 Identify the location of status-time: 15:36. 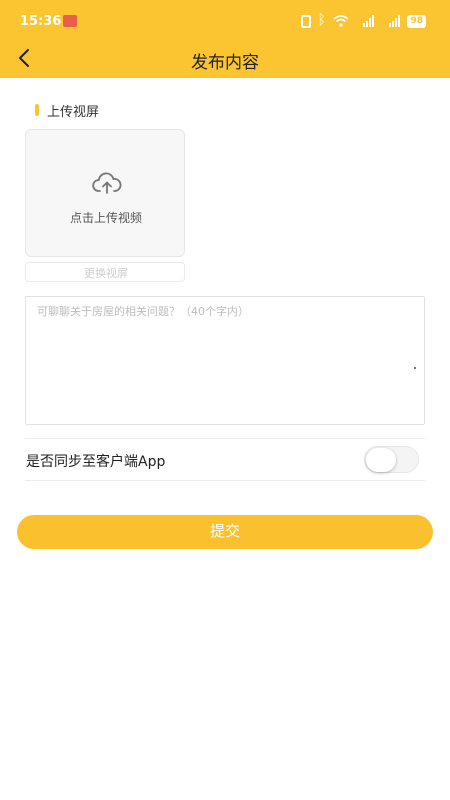
(41, 21).